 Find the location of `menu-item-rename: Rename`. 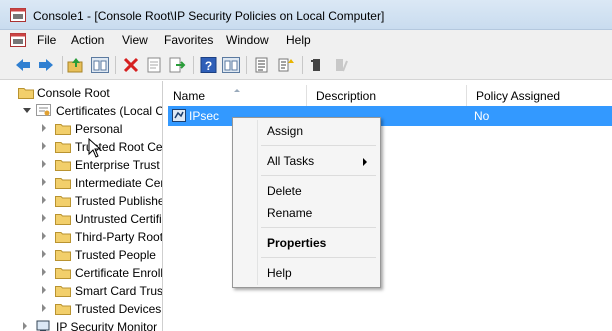

menu-item-rename: Rename is located at coordinates (289, 213).